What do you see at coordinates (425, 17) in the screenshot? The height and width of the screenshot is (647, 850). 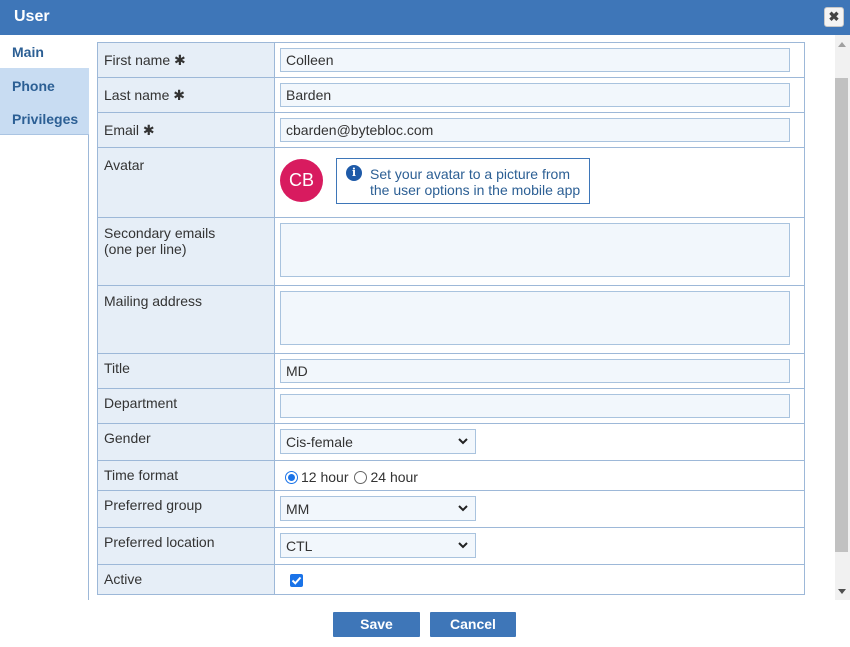 I see `dialog-titlebar: User ✖` at bounding box center [425, 17].